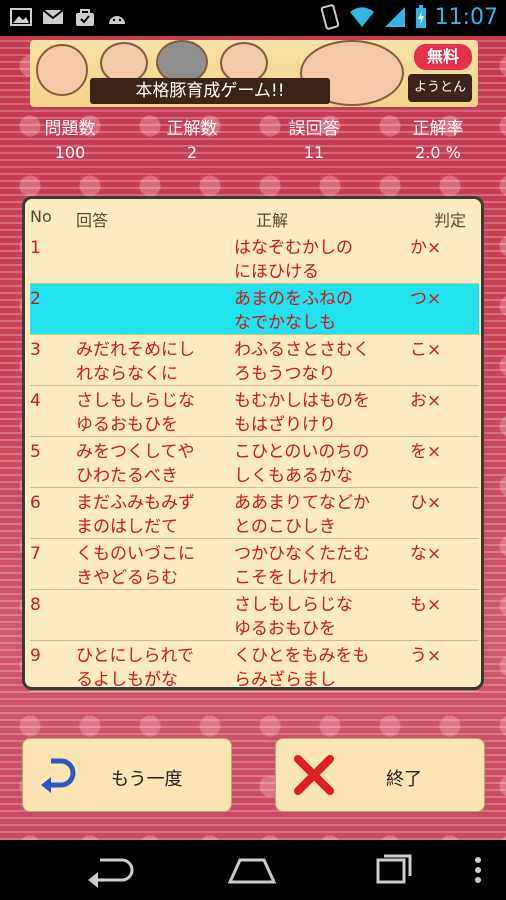 This screenshot has height=900, width=506. I want to click on banner-logo: ようとん場, so click(440, 88).